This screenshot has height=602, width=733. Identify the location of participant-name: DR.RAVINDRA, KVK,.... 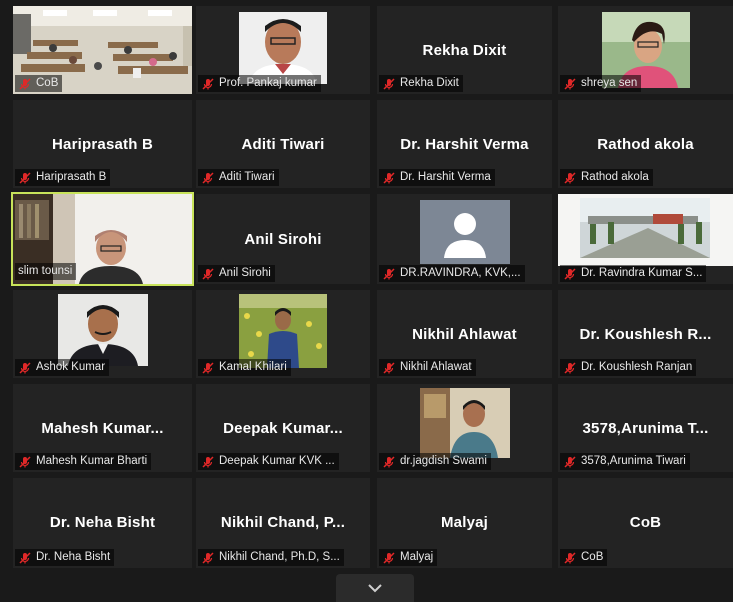
(460, 273).